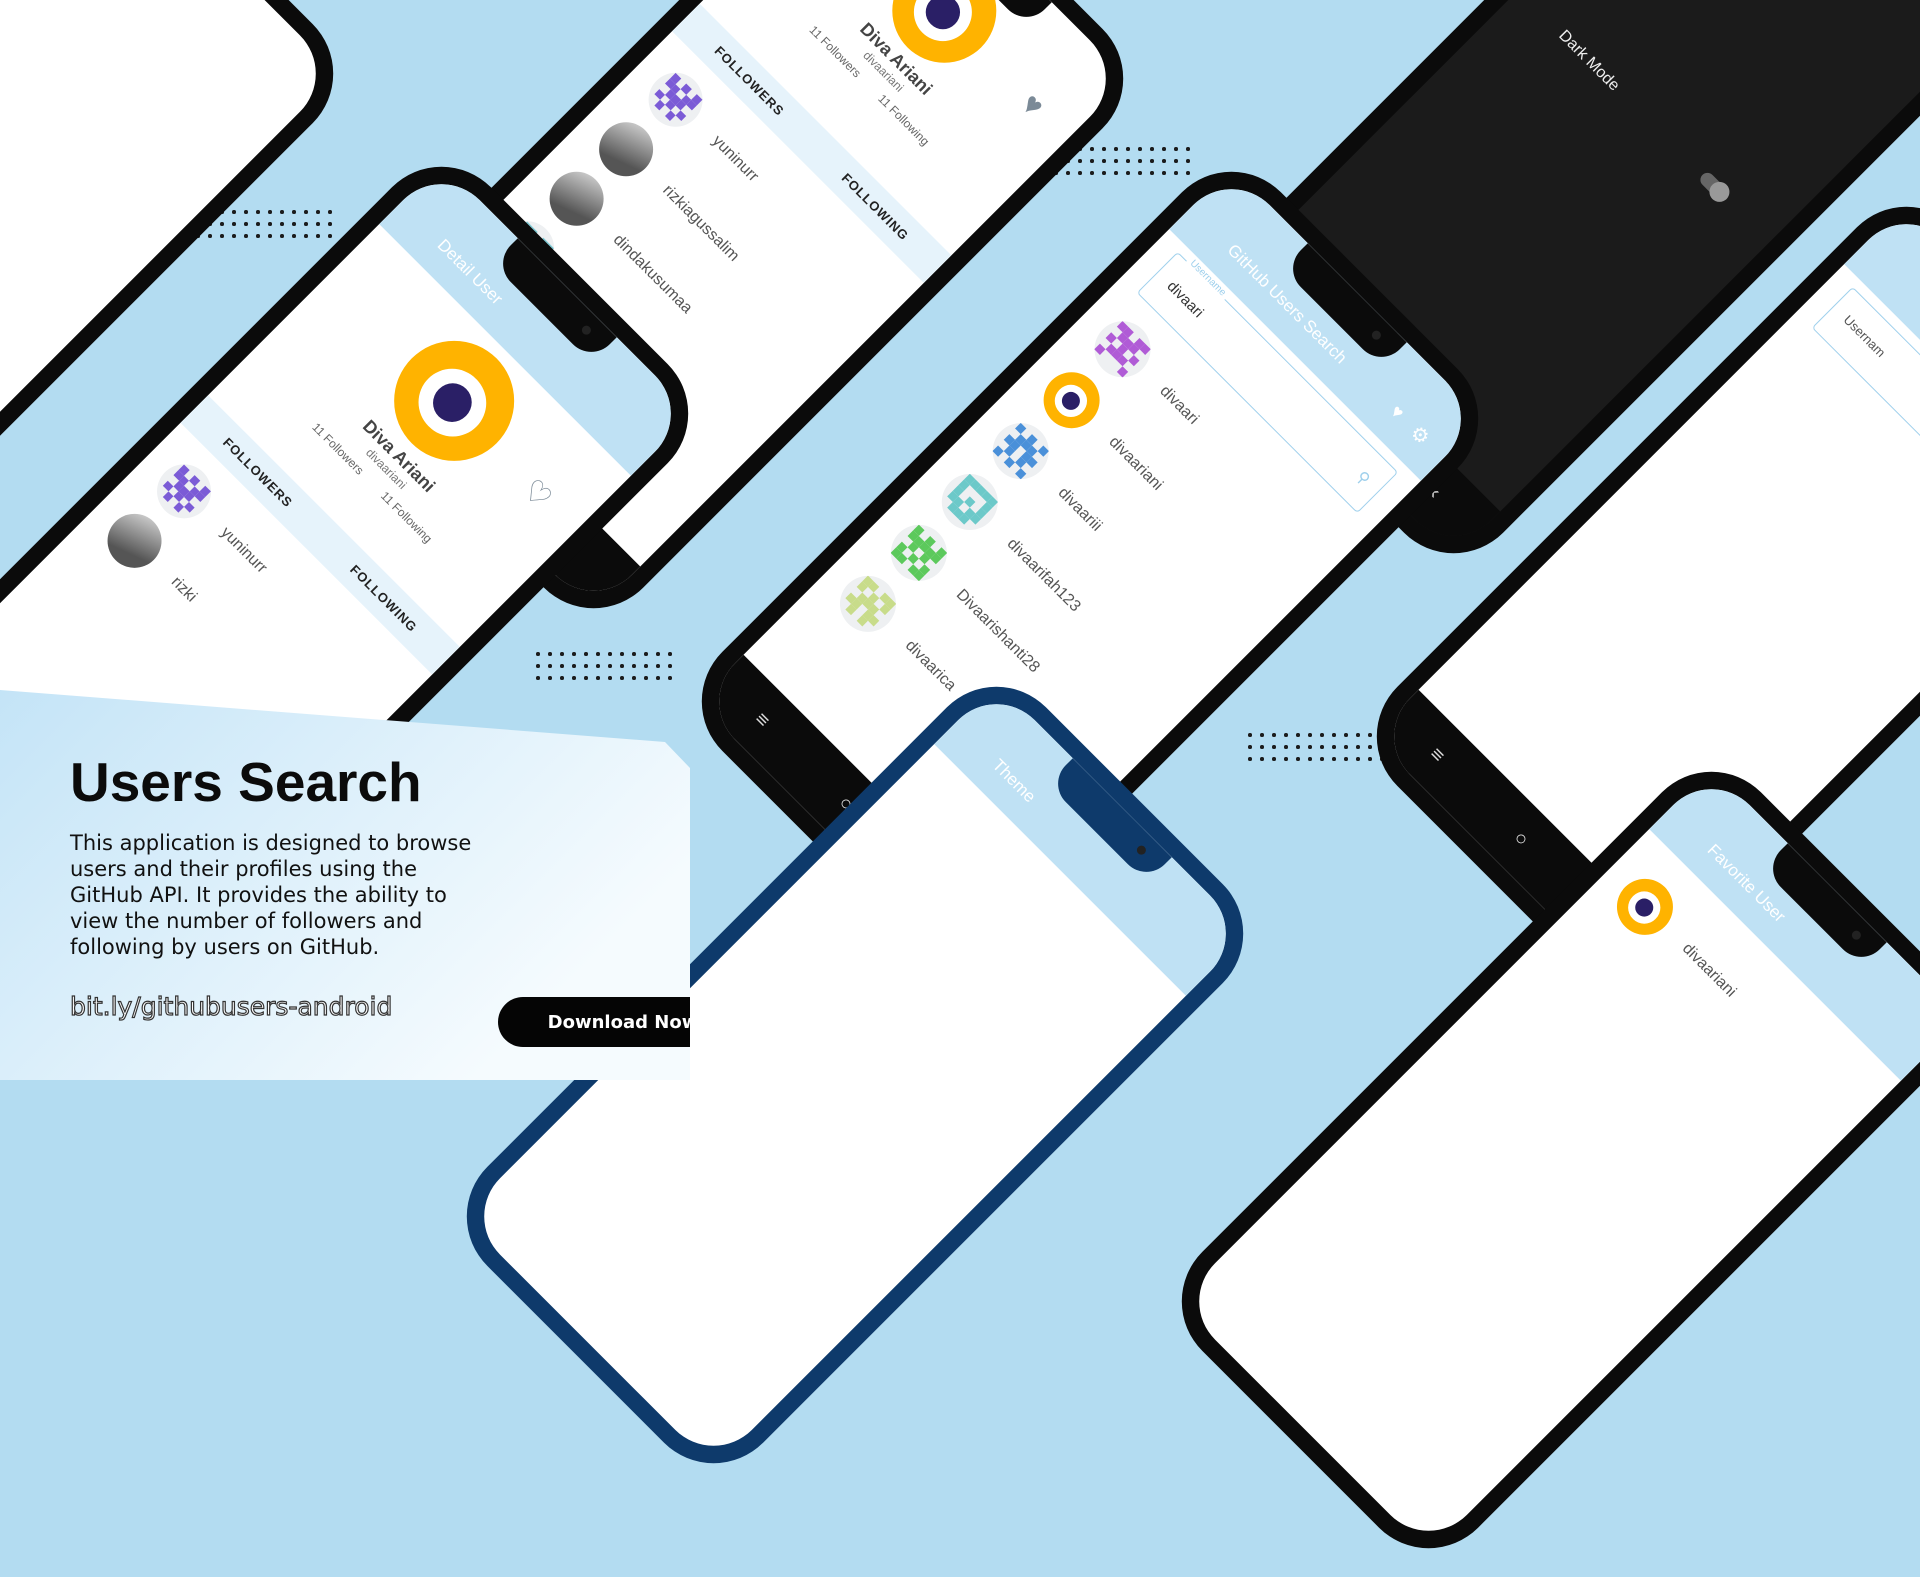 The width and height of the screenshot is (1920, 1577). What do you see at coordinates (930, 666) in the screenshot?
I see `user-username: divaarica` at bounding box center [930, 666].